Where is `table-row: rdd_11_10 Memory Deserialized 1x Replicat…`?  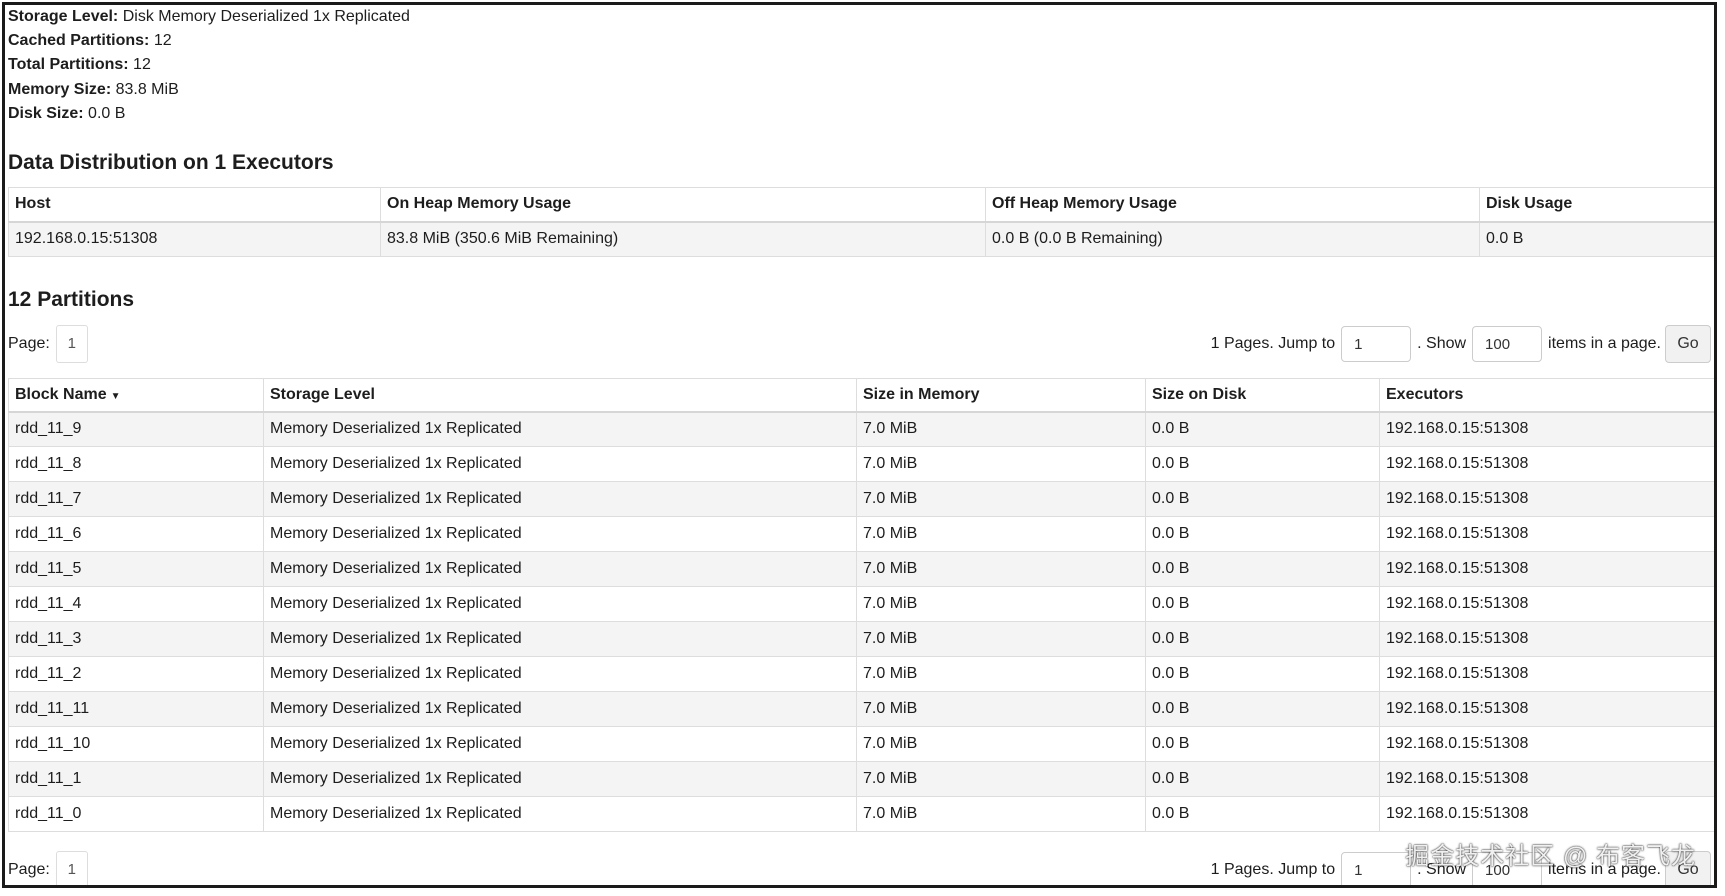 table-row: rdd_11_10 Memory Deserialized 1x Replicat… is located at coordinates (861, 744).